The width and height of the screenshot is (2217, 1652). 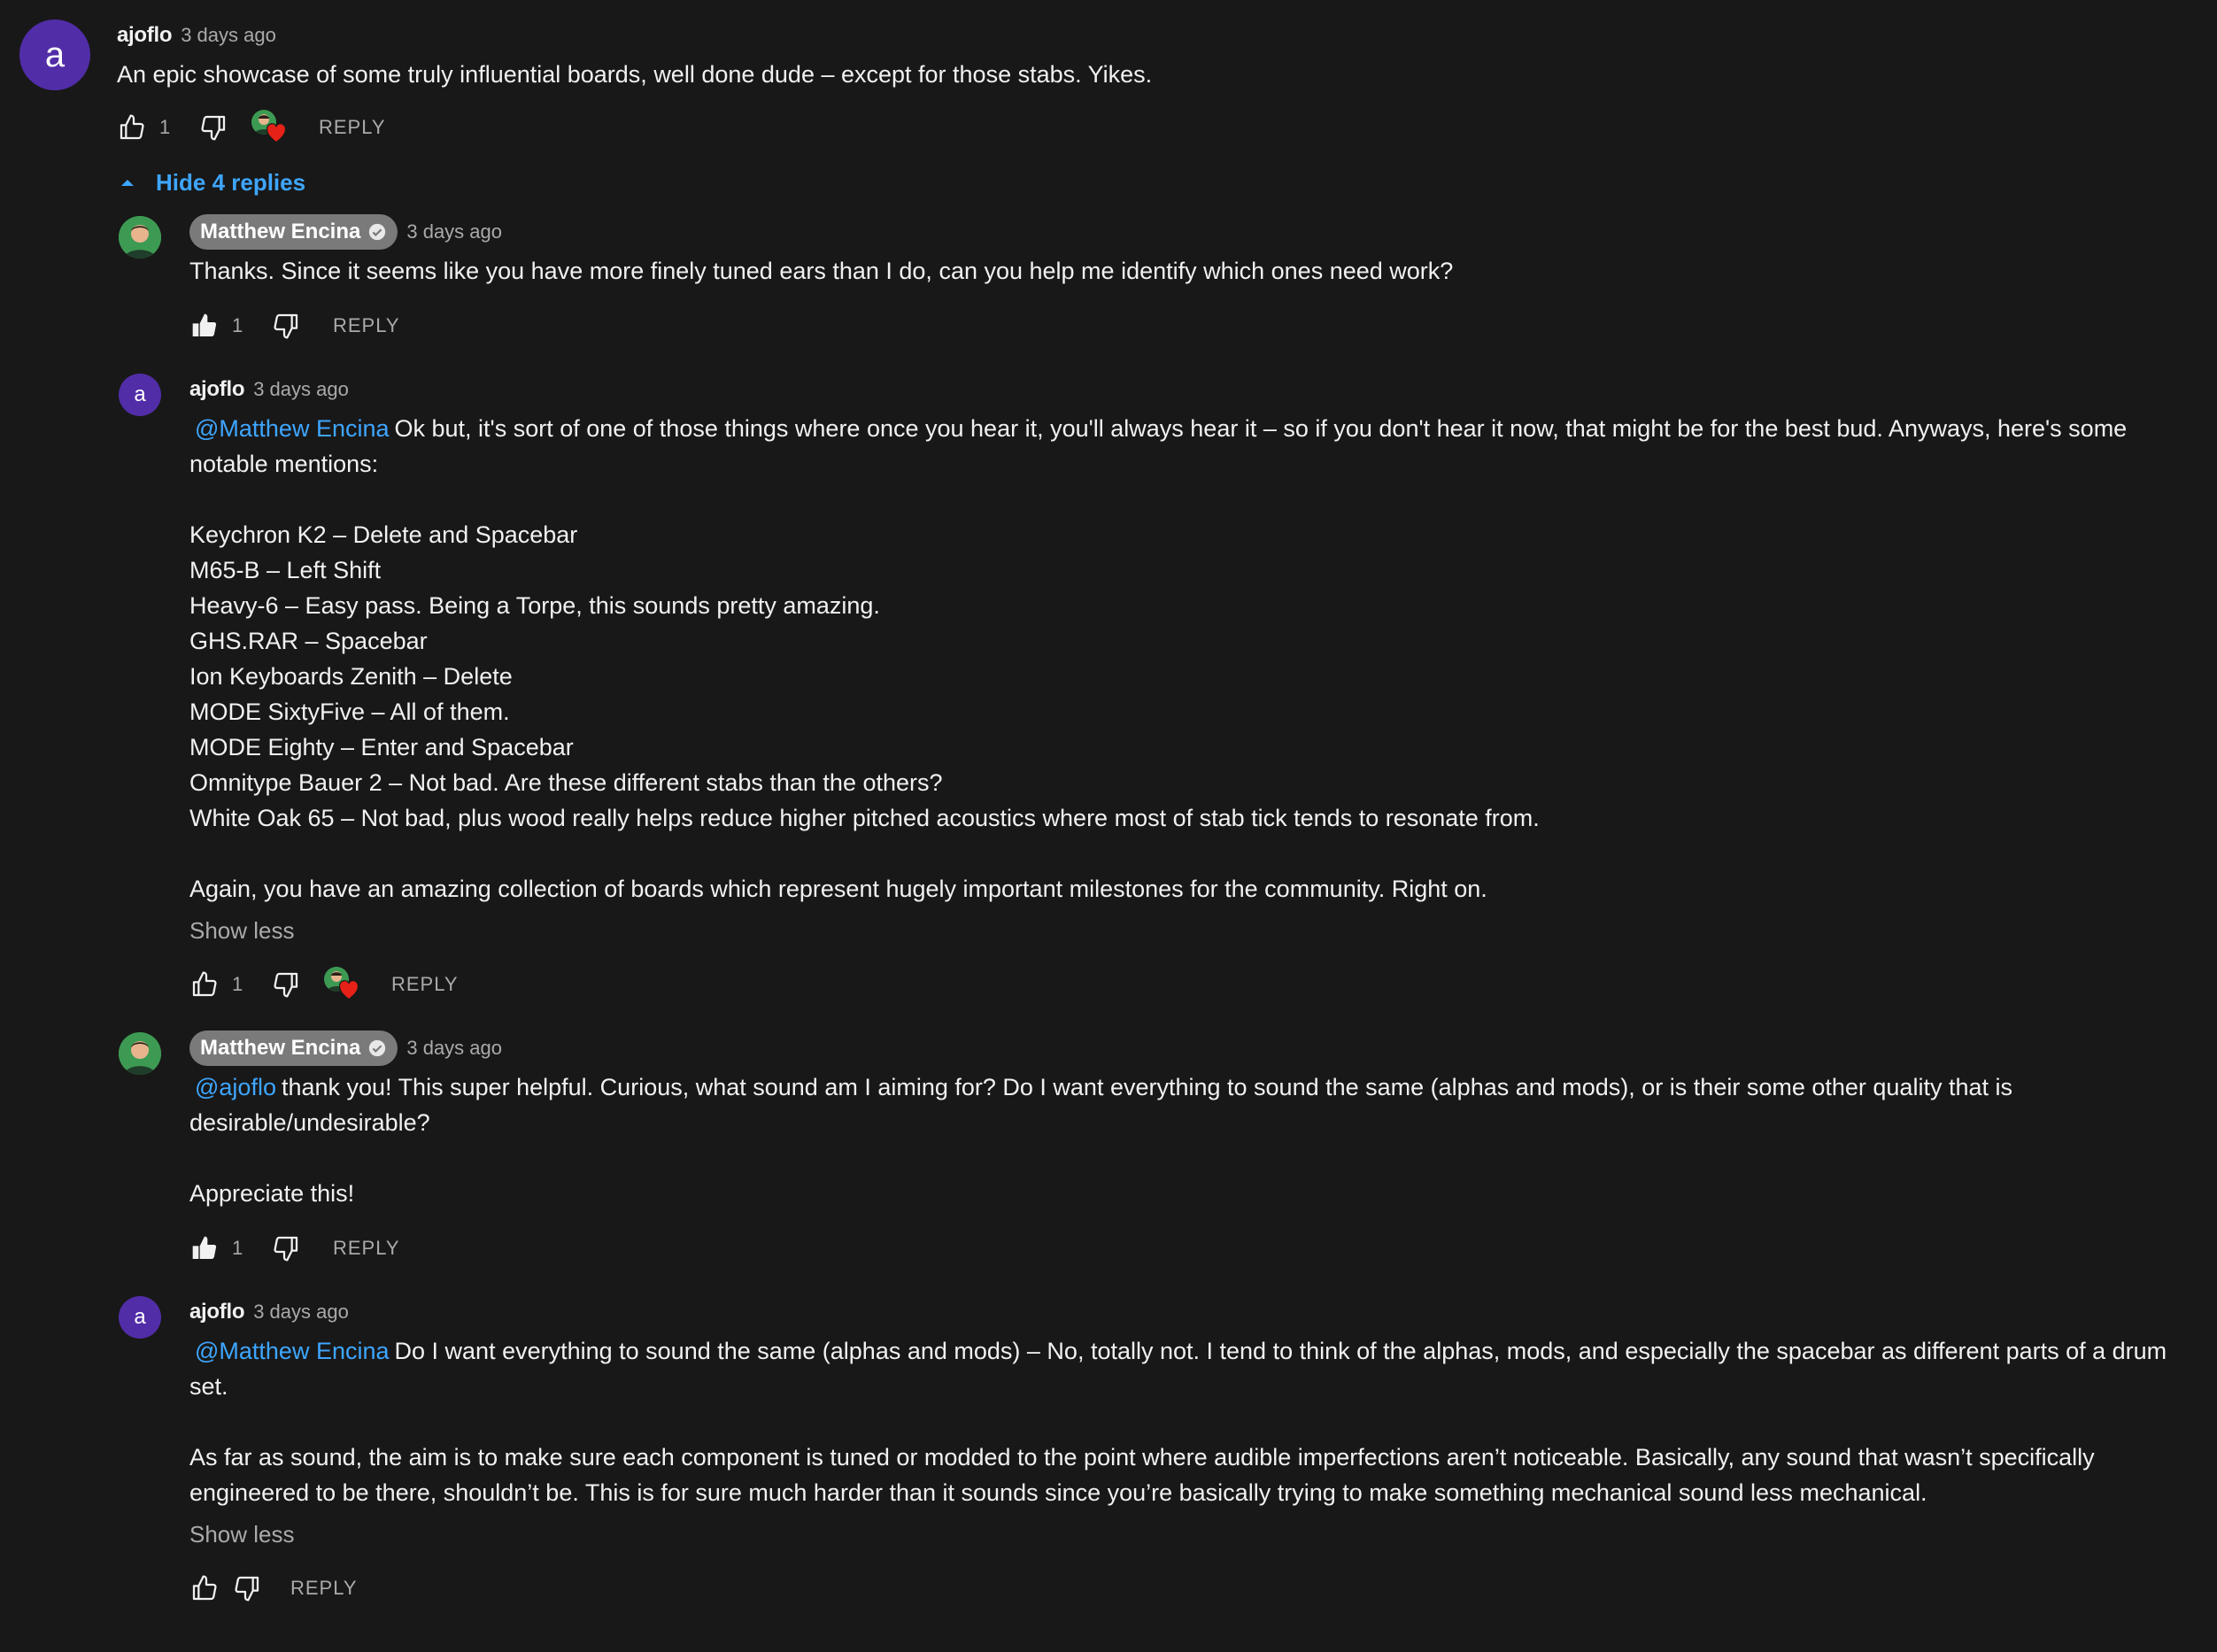 What do you see at coordinates (235, 1087) in the screenshot?
I see `mention-link: @ajoflo` at bounding box center [235, 1087].